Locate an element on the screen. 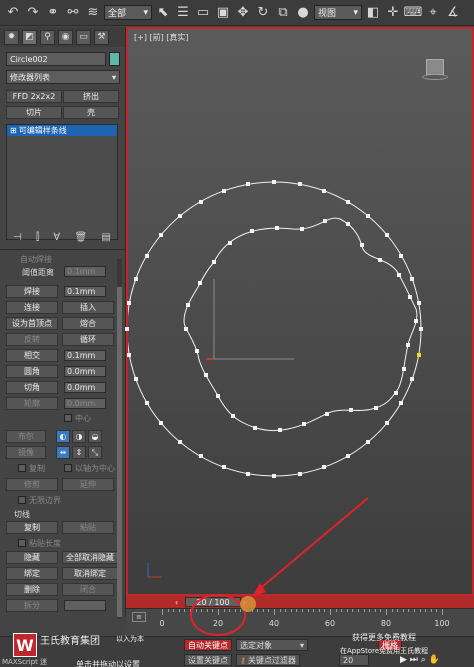 This screenshot has width=474, height=667. fillet-spinner: 0.0mm is located at coordinates (85, 371).